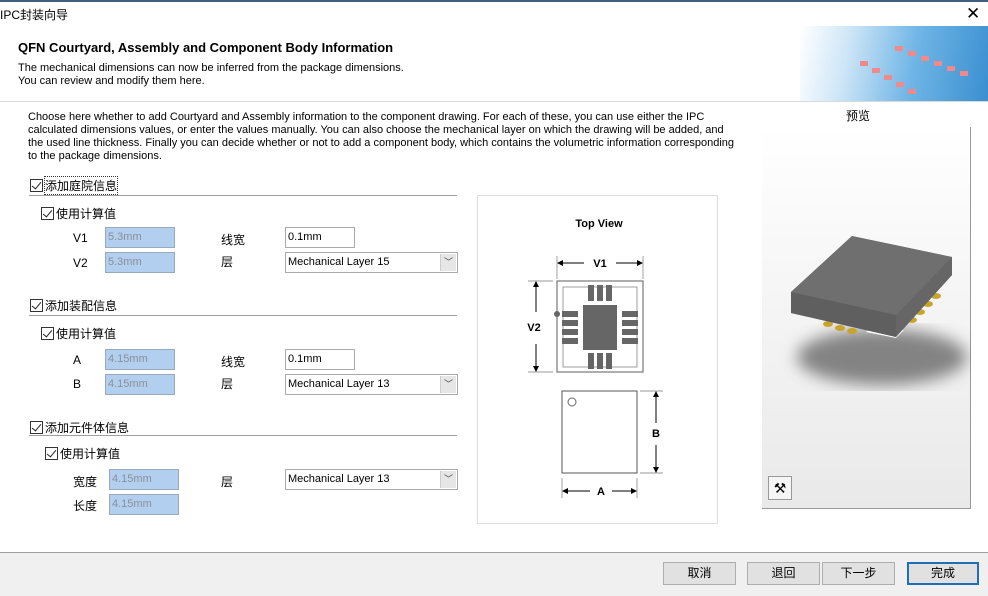 The image size is (988, 596). I want to click on window-title: IPC封装向导, so click(34, 15).